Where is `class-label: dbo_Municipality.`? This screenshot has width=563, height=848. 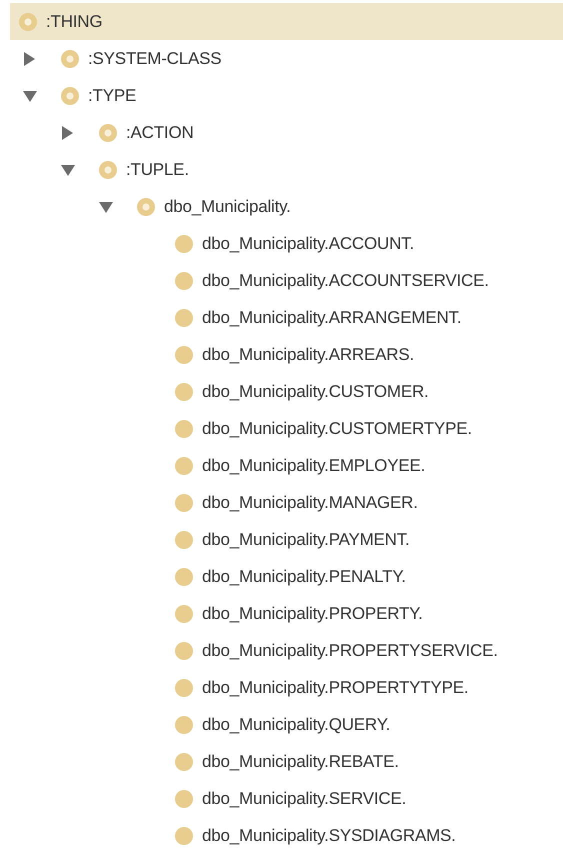 class-label: dbo_Municipality. is located at coordinates (227, 206).